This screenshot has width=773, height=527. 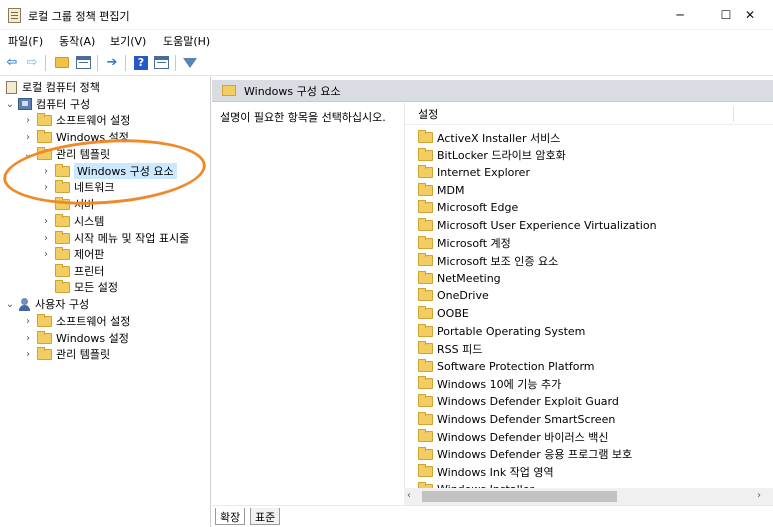 I want to click on tree-item-software-settings: › 소프트웨어 설정, so click(x=76, y=120).